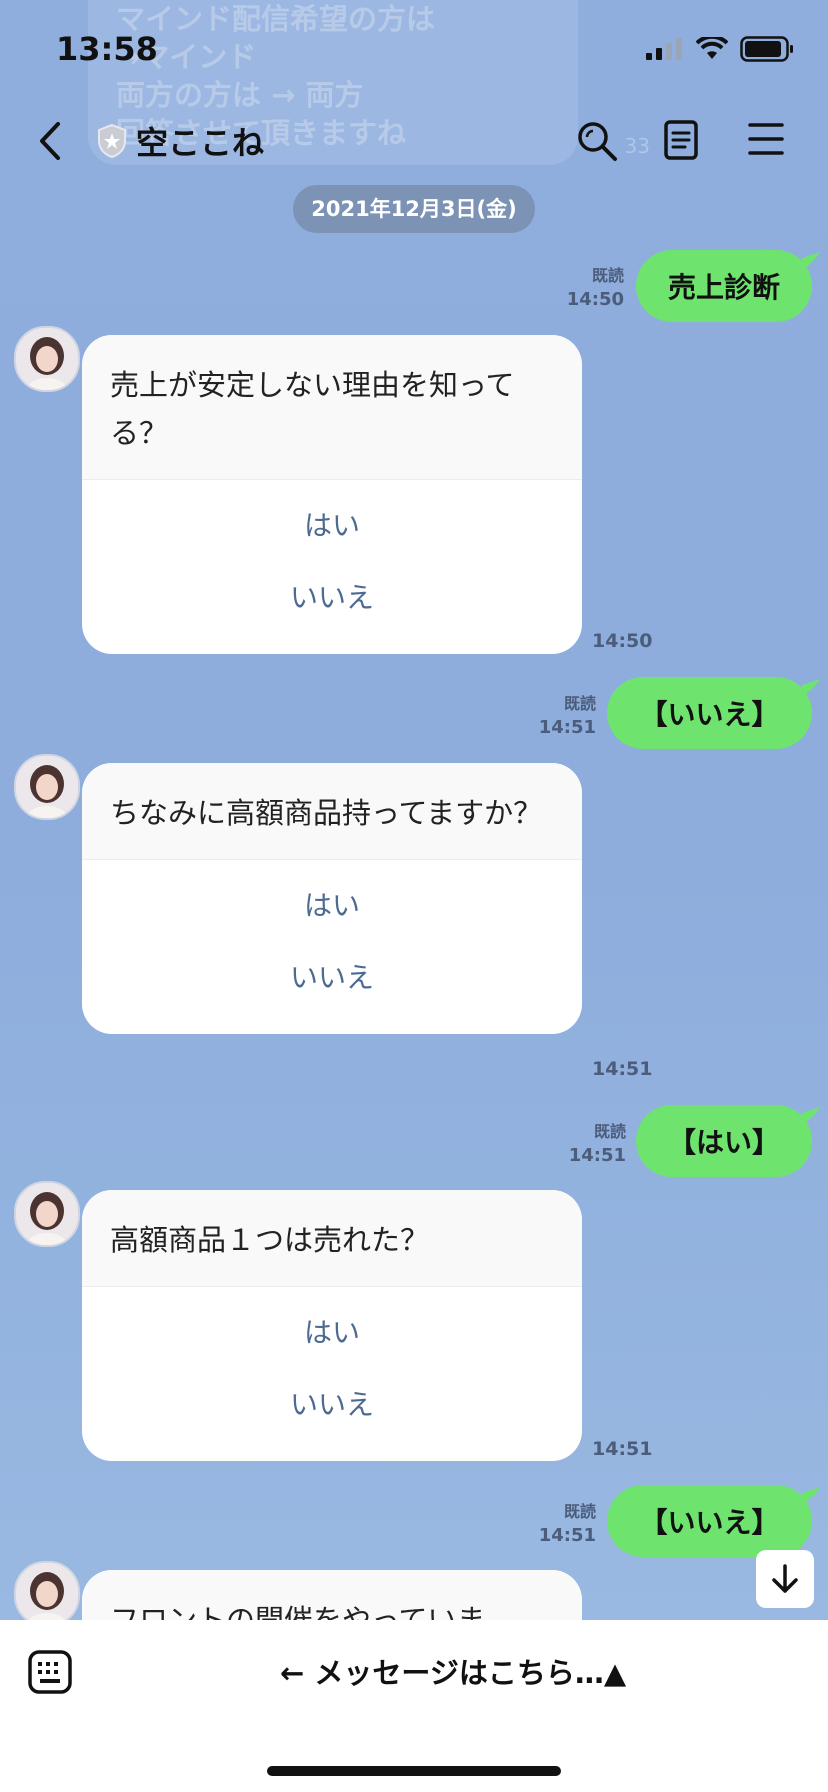 This screenshot has width=828, height=1792. What do you see at coordinates (332, 407) in the screenshot?
I see `question-text: 売上が安定しない理由を知ってる？` at bounding box center [332, 407].